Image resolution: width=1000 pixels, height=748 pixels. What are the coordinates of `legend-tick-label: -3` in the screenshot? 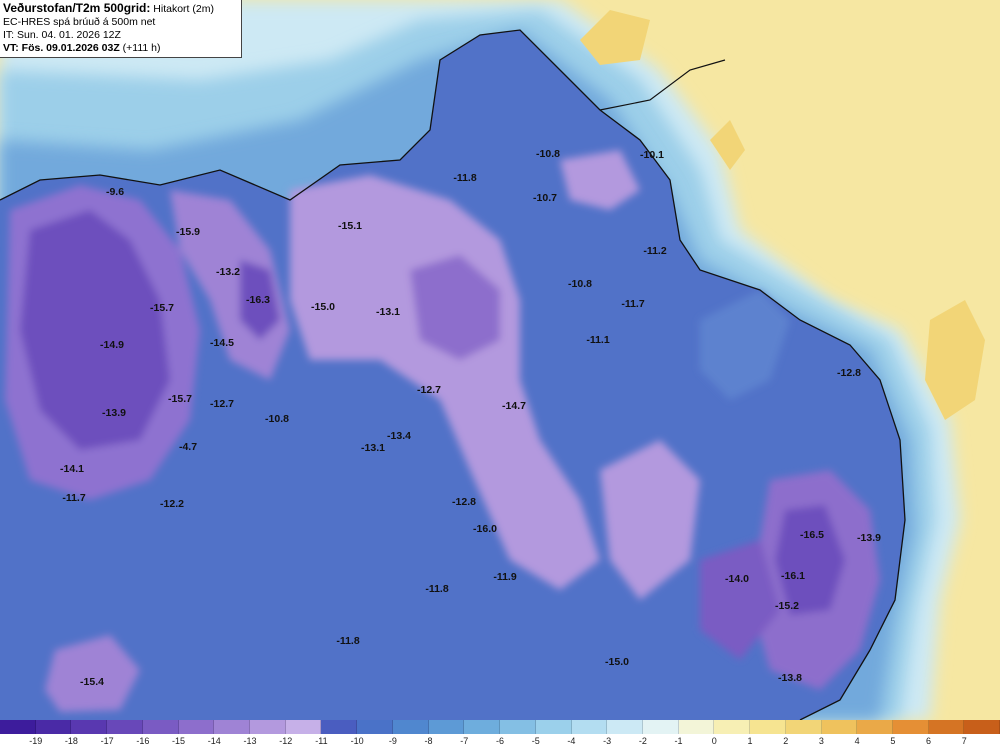 It's located at (607, 741).